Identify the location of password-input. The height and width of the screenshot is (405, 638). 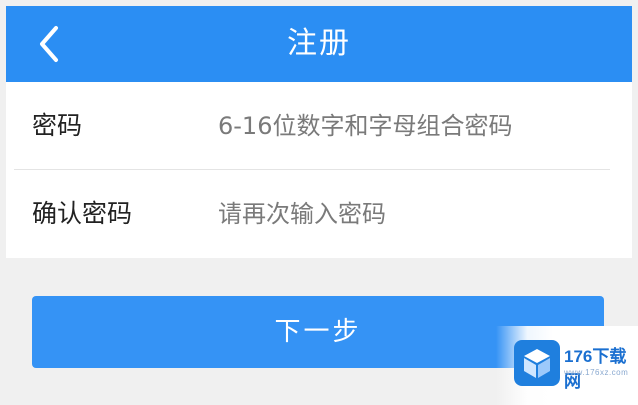
(418, 126).